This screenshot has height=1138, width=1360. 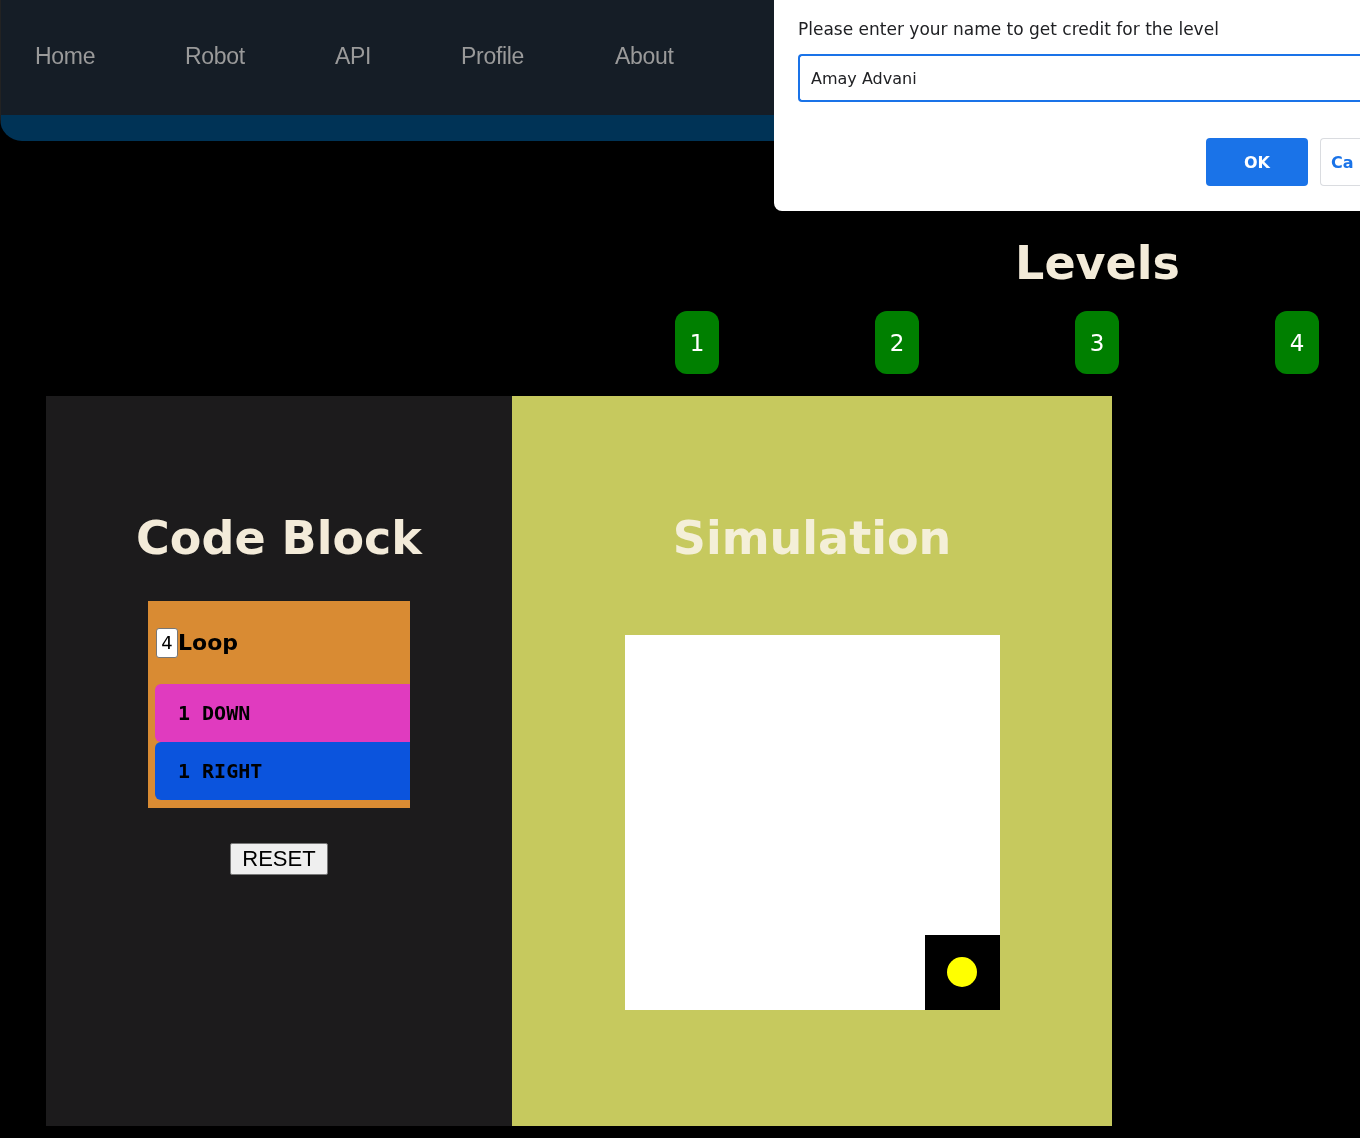 I want to click on nav-link: Profile, so click(x=538, y=56).